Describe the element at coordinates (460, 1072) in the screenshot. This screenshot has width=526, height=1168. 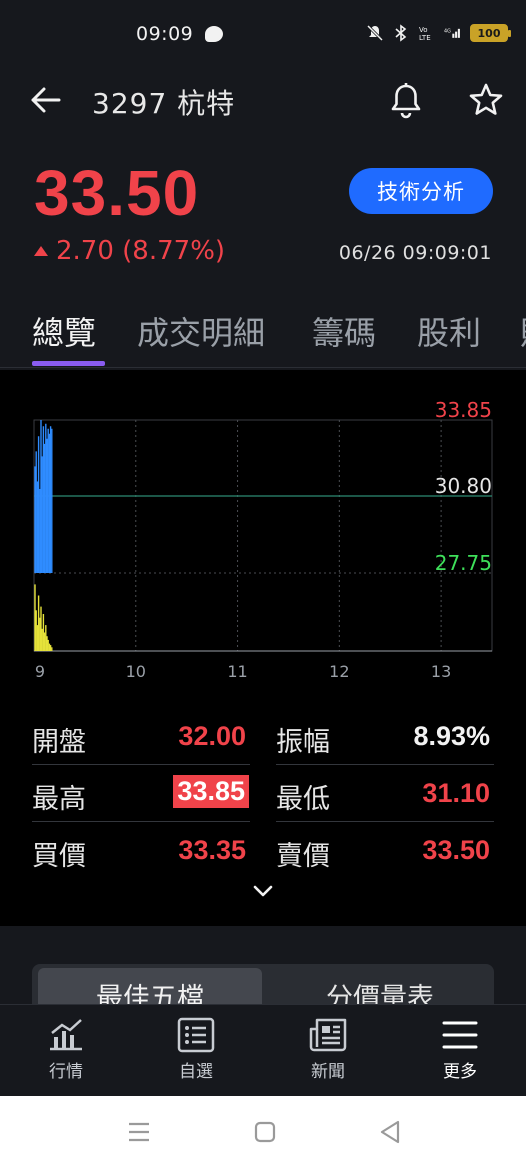
I see `nav-label: 更多` at that location.